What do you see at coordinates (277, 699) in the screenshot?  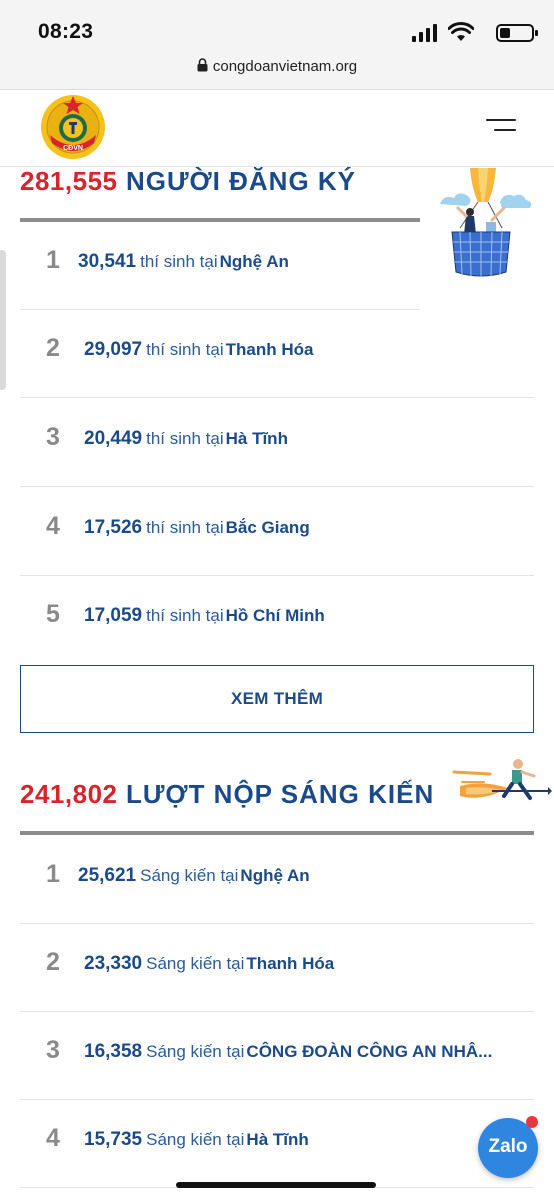 I see `see-more-button: XEM THÊM` at bounding box center [277, 699].